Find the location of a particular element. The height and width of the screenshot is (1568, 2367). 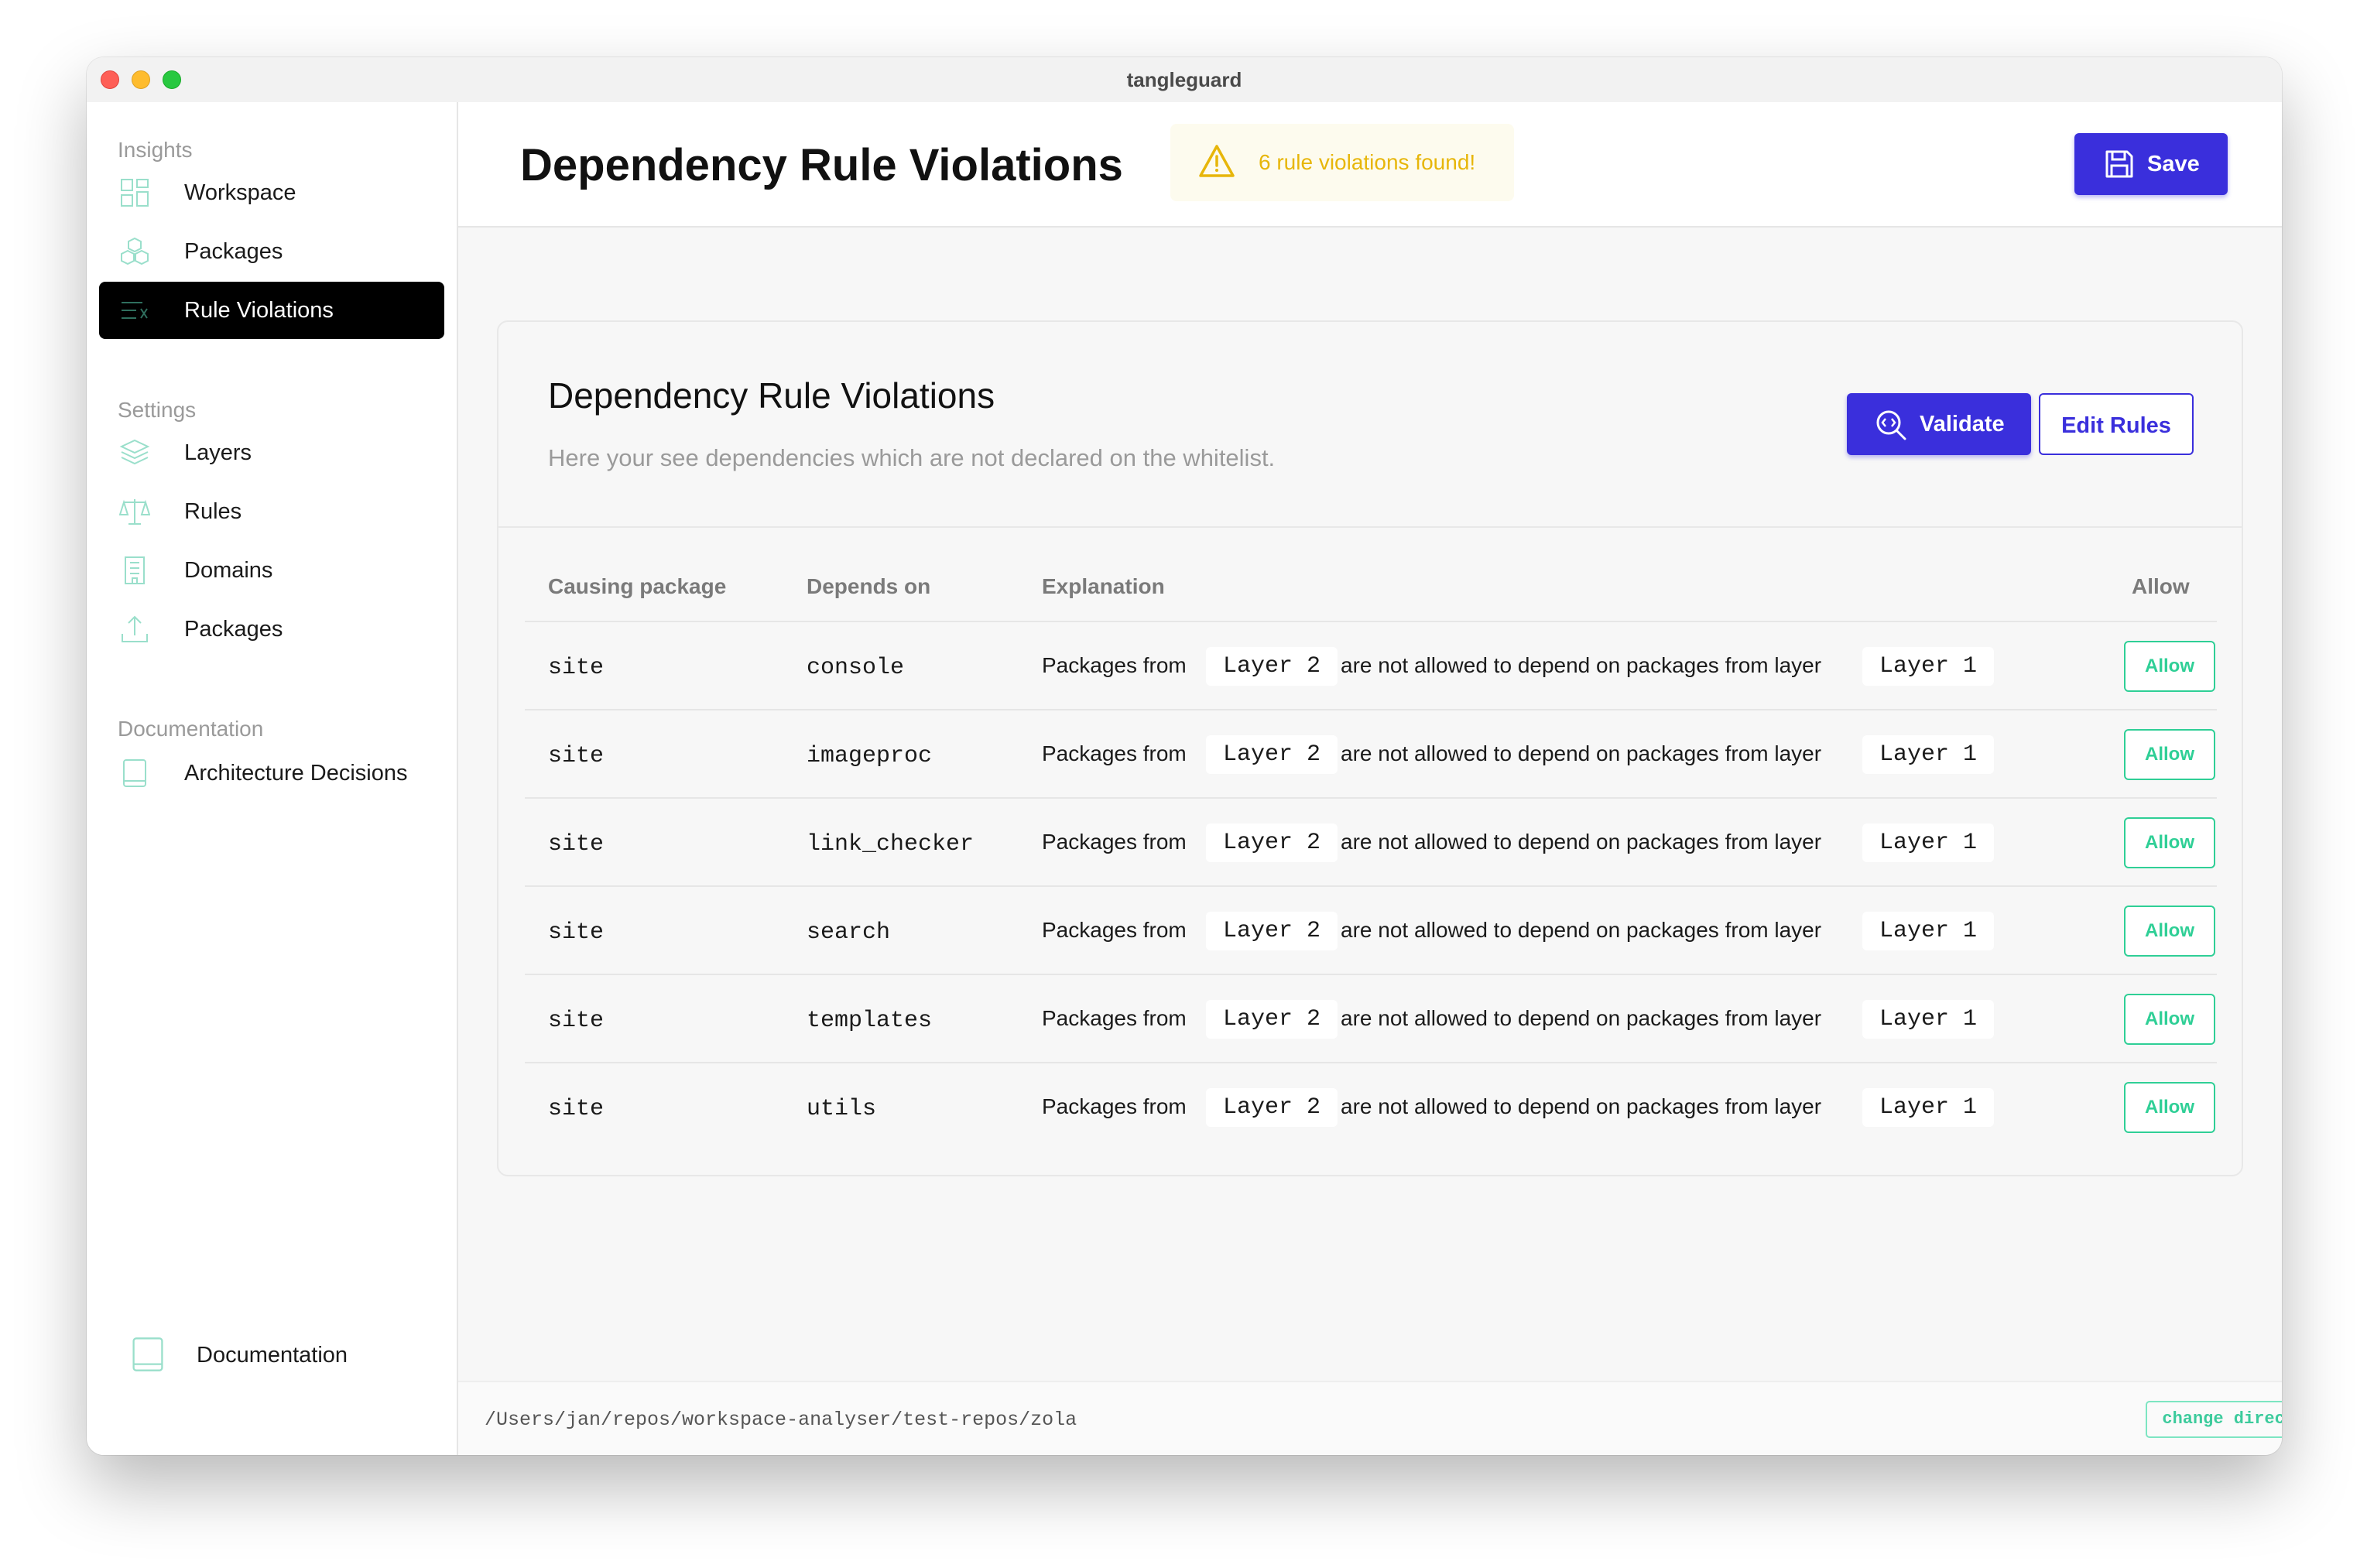

depends-on-cell: imageproc is located at coordinates (870, 756).